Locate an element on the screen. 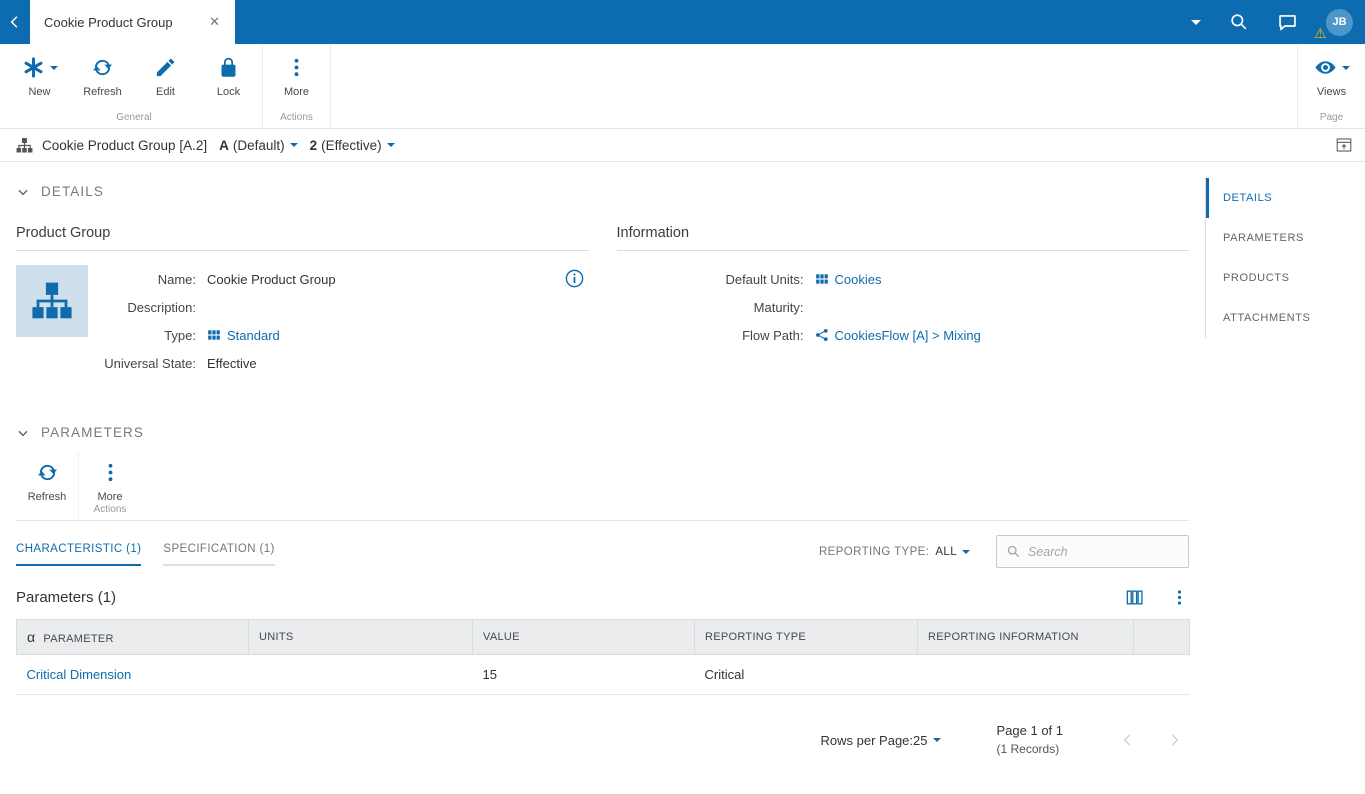 Image resolution: width=1365 pixels, height=794 pixels. nav-item-products: PRODUCTS is located at coordinates (1285, 278).